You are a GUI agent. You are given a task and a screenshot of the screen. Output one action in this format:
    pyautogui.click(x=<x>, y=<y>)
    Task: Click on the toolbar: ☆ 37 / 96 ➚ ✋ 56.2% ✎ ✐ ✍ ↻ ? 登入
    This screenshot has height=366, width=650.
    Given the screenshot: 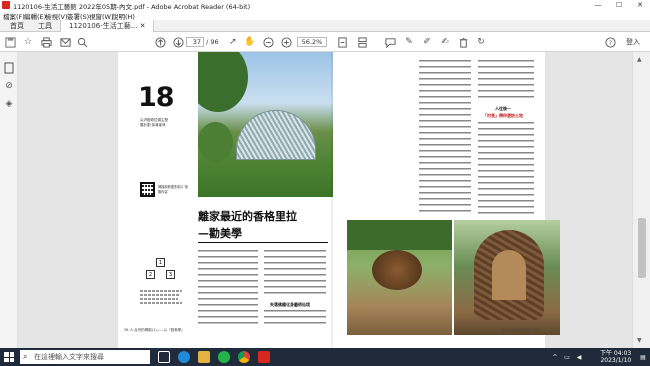 What is the action you would take?
    pyautogui.click(x=325, y=42)
    